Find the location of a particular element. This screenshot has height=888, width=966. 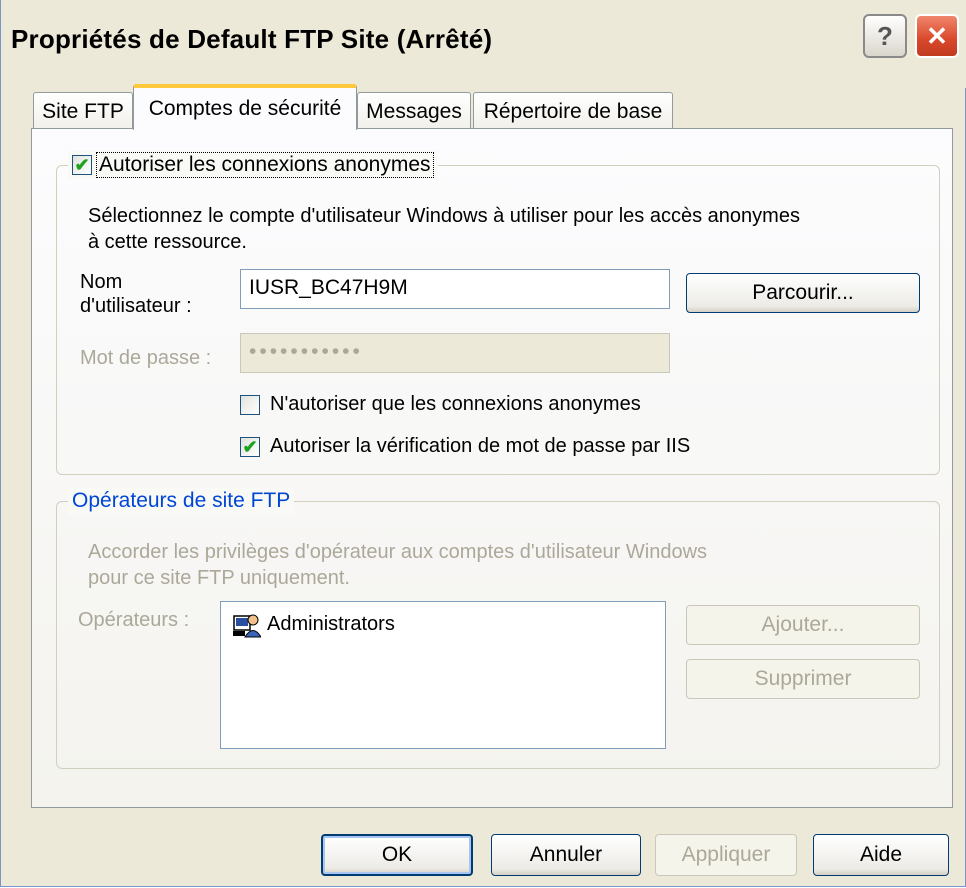

password-input: ••••••••••• is located at coordinates (455, 353).